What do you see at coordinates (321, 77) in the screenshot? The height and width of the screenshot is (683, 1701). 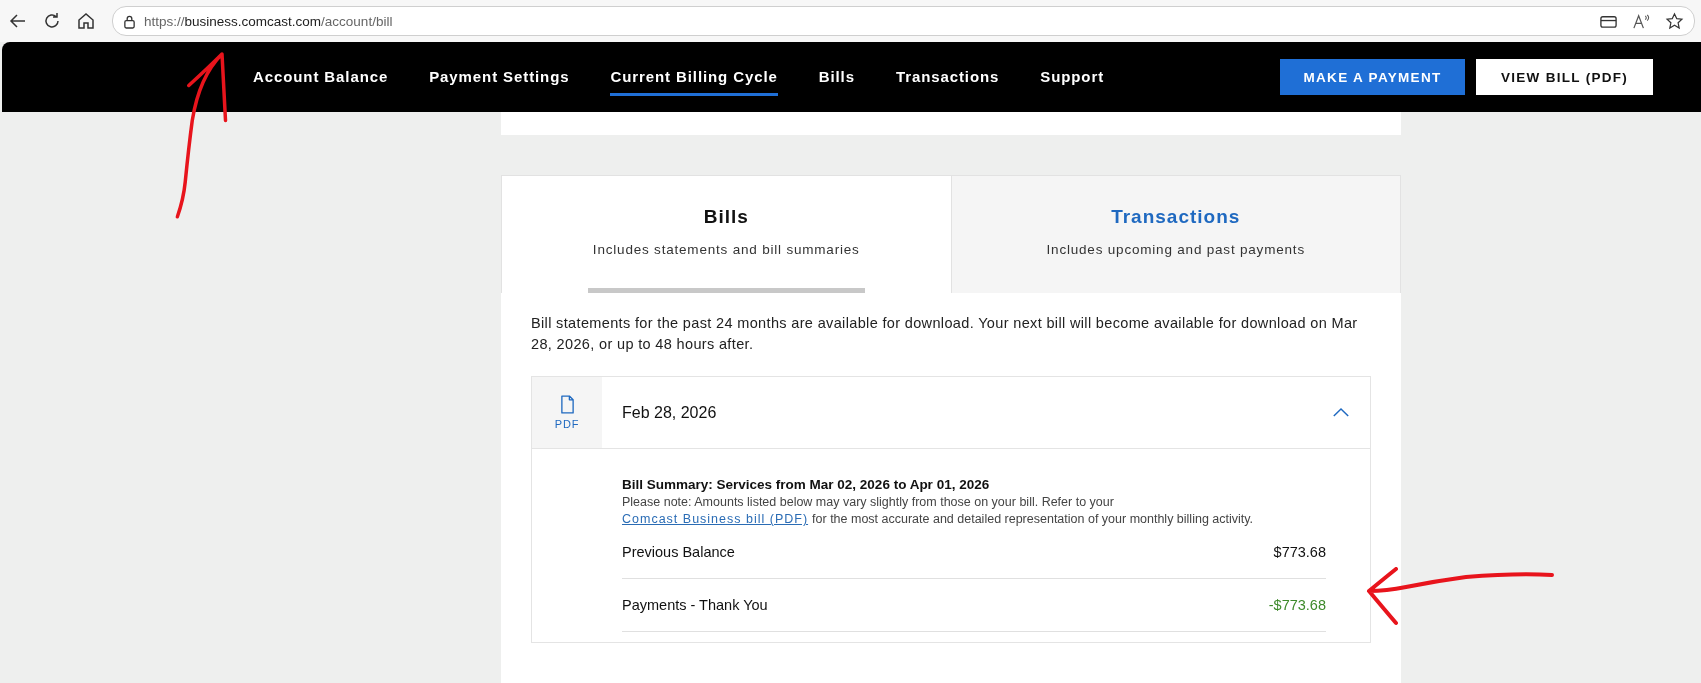 I see `nav-link: Account Balance` at bounding box center [321, 77].